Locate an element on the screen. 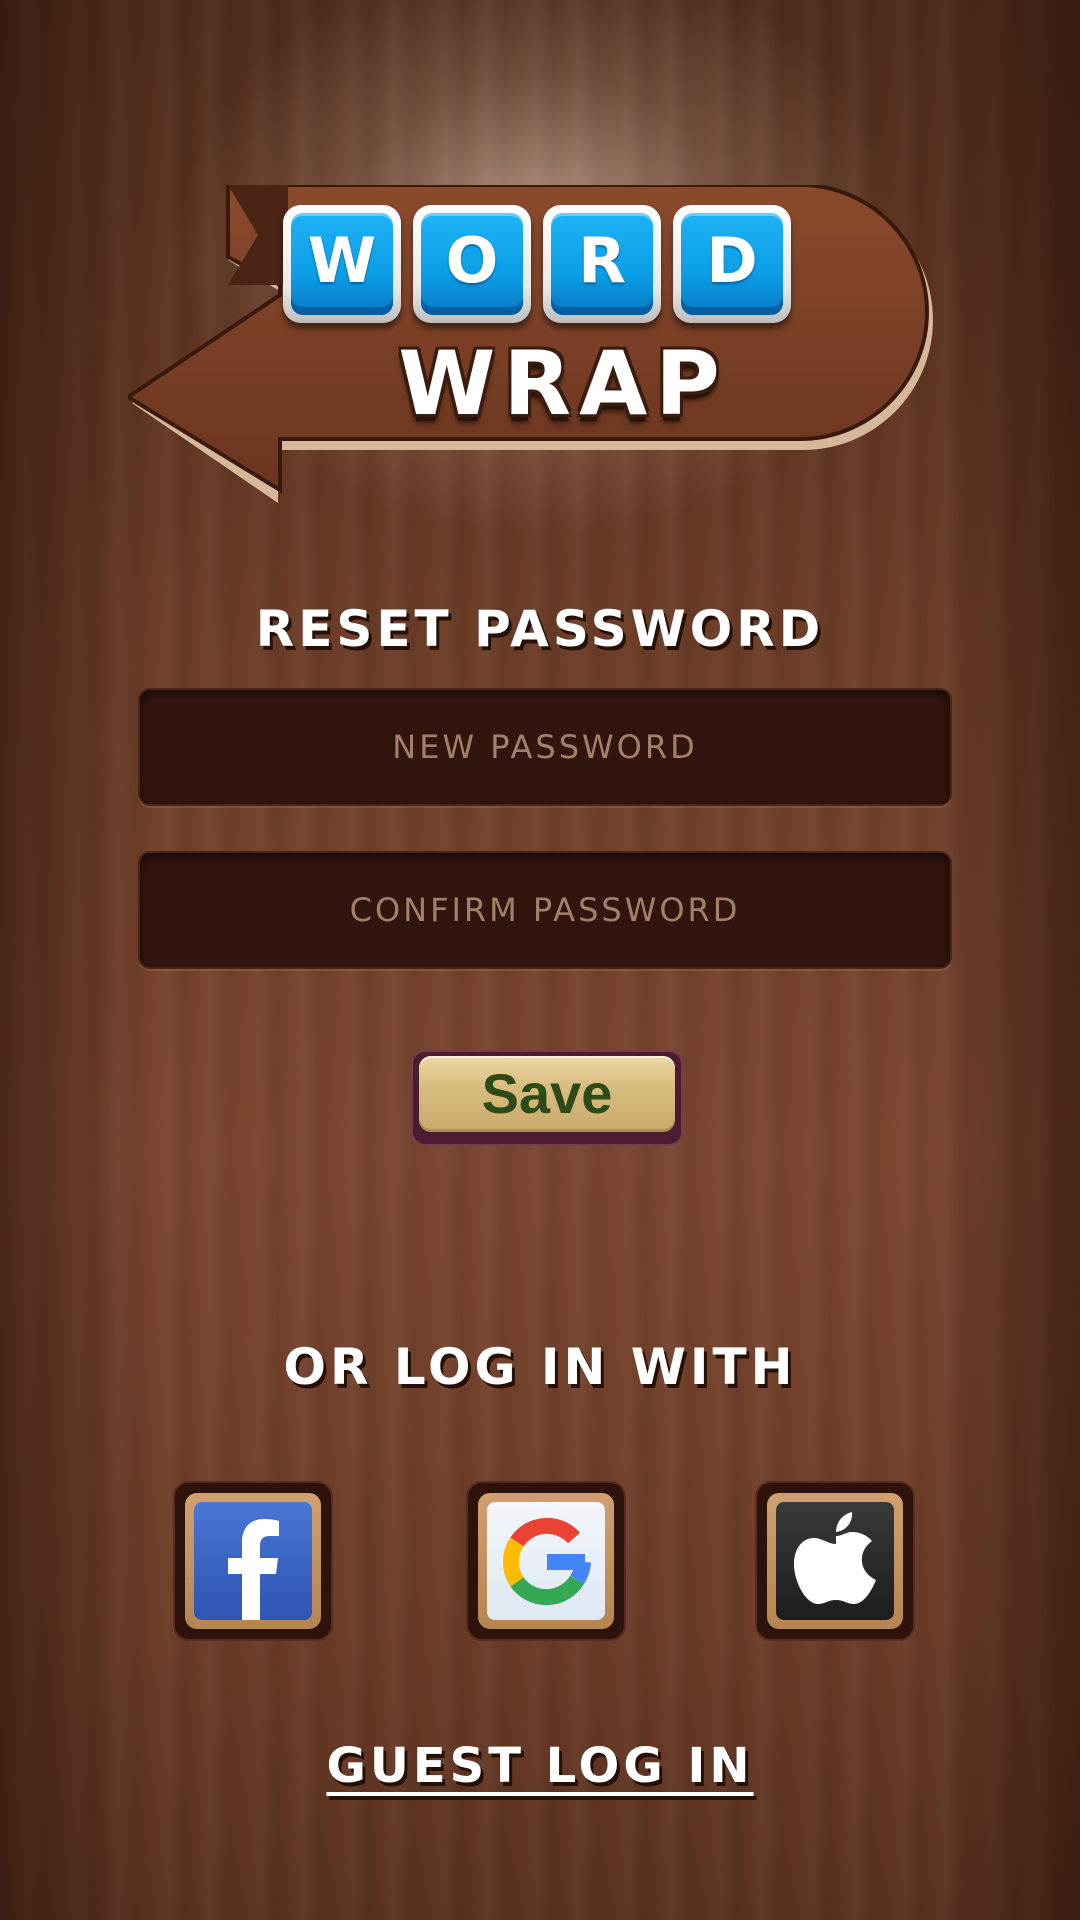  save-button: Save is located at coordinates (547, 1098).